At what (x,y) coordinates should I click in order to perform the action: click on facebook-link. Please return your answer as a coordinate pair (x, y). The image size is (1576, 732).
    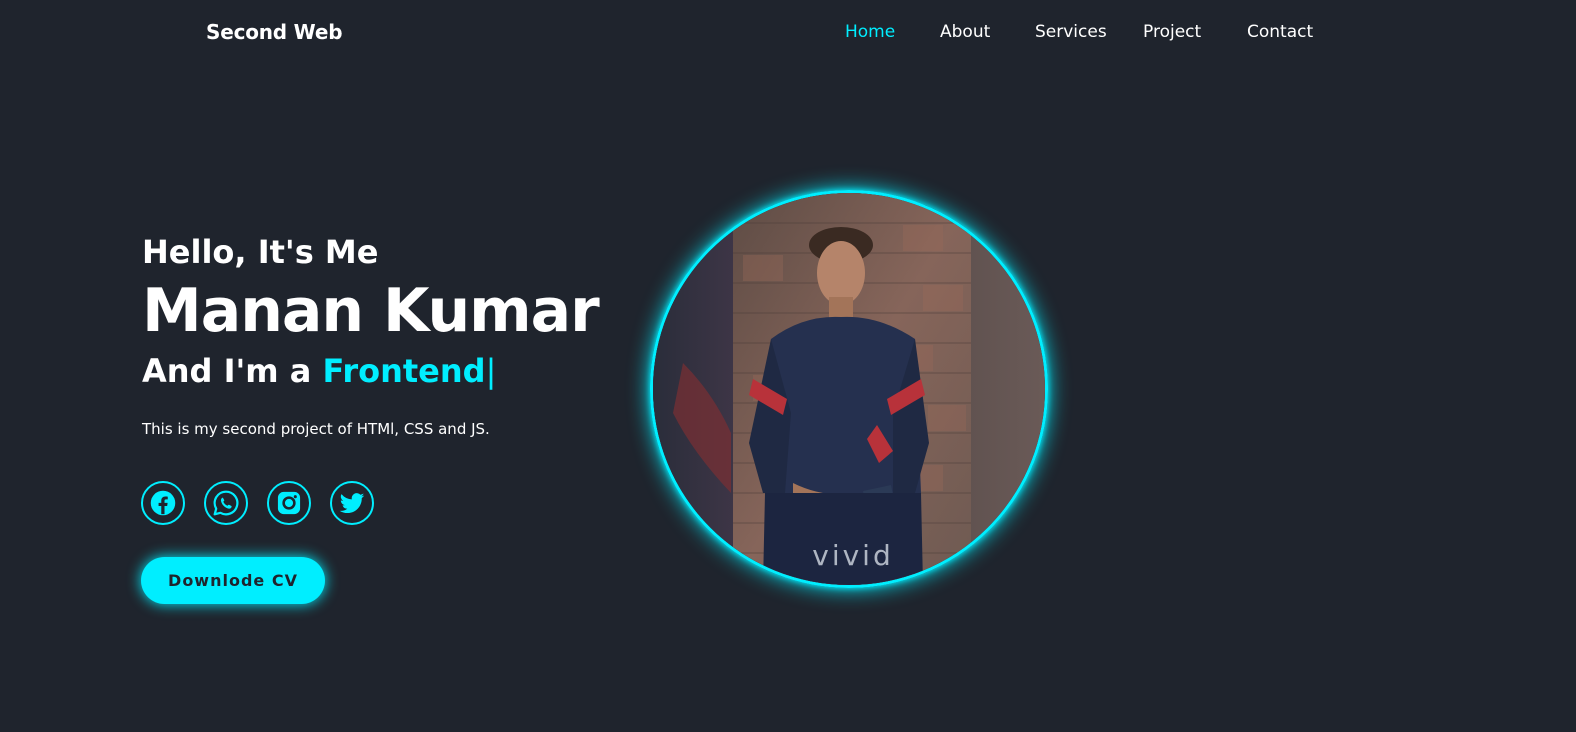
    Looking at the image, I should click on (163, 503).